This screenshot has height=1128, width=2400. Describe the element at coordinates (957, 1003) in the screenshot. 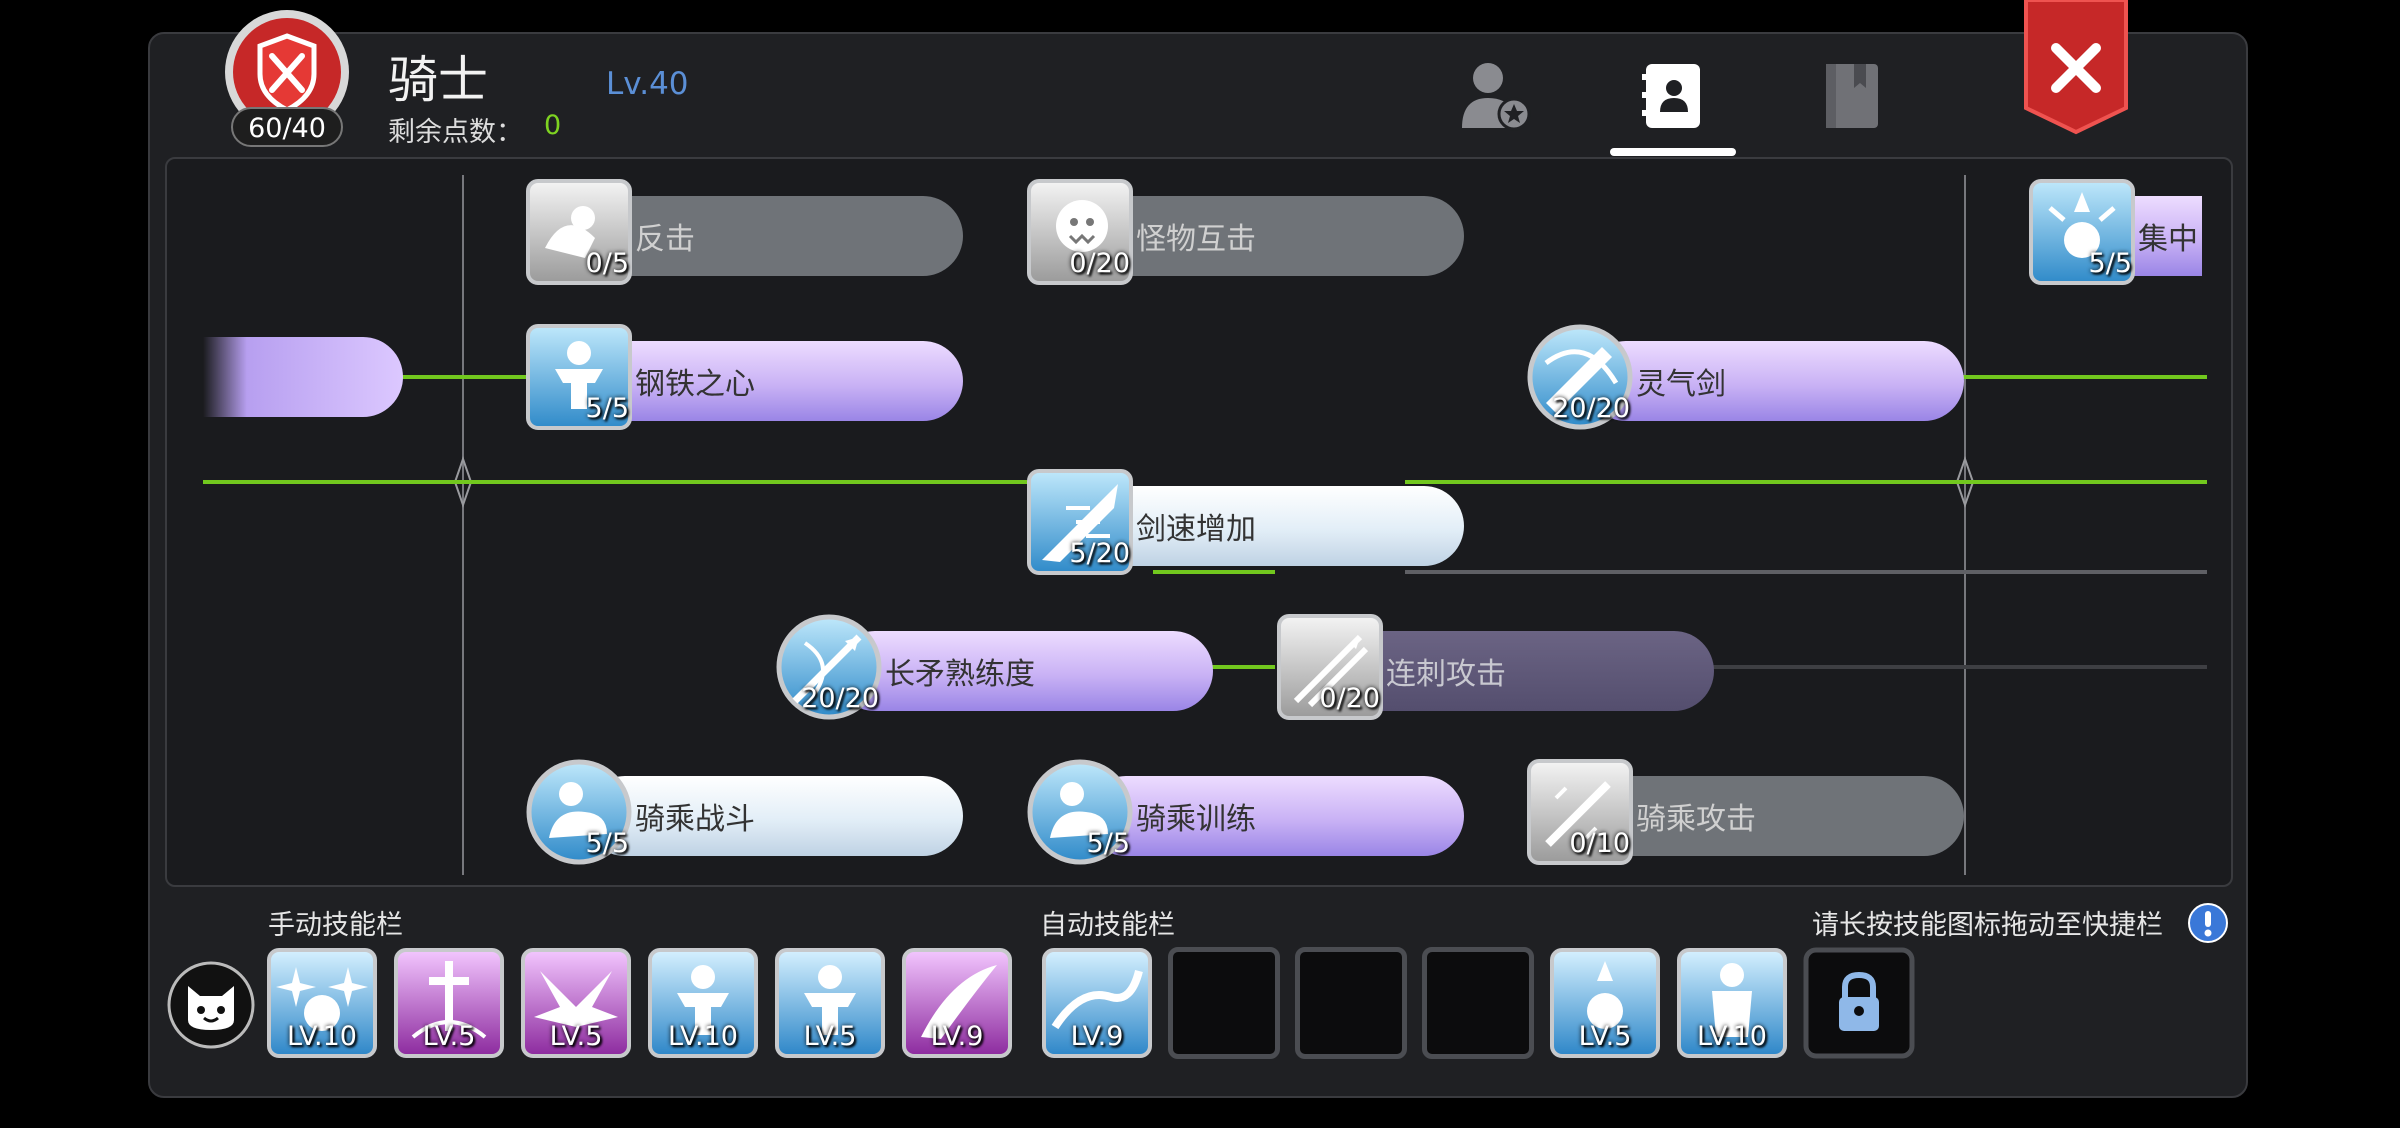

I see `manual-slot-6: LV.9` at that location.